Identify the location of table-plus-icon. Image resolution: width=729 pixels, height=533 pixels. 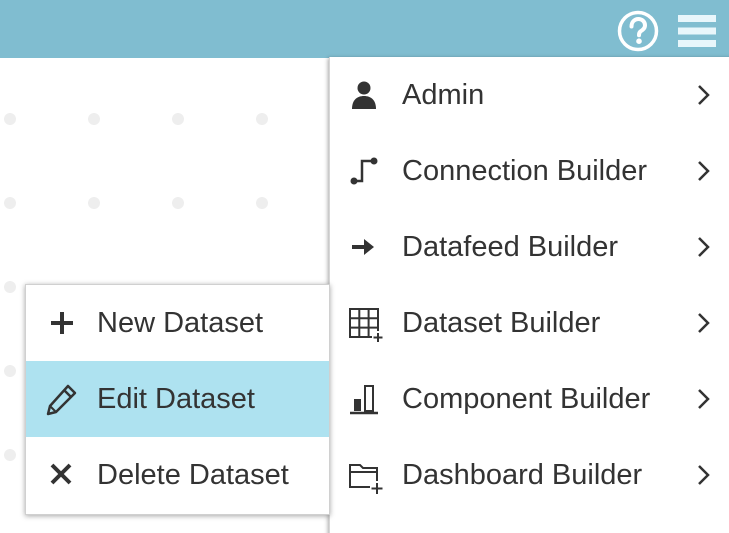
(366, 325).